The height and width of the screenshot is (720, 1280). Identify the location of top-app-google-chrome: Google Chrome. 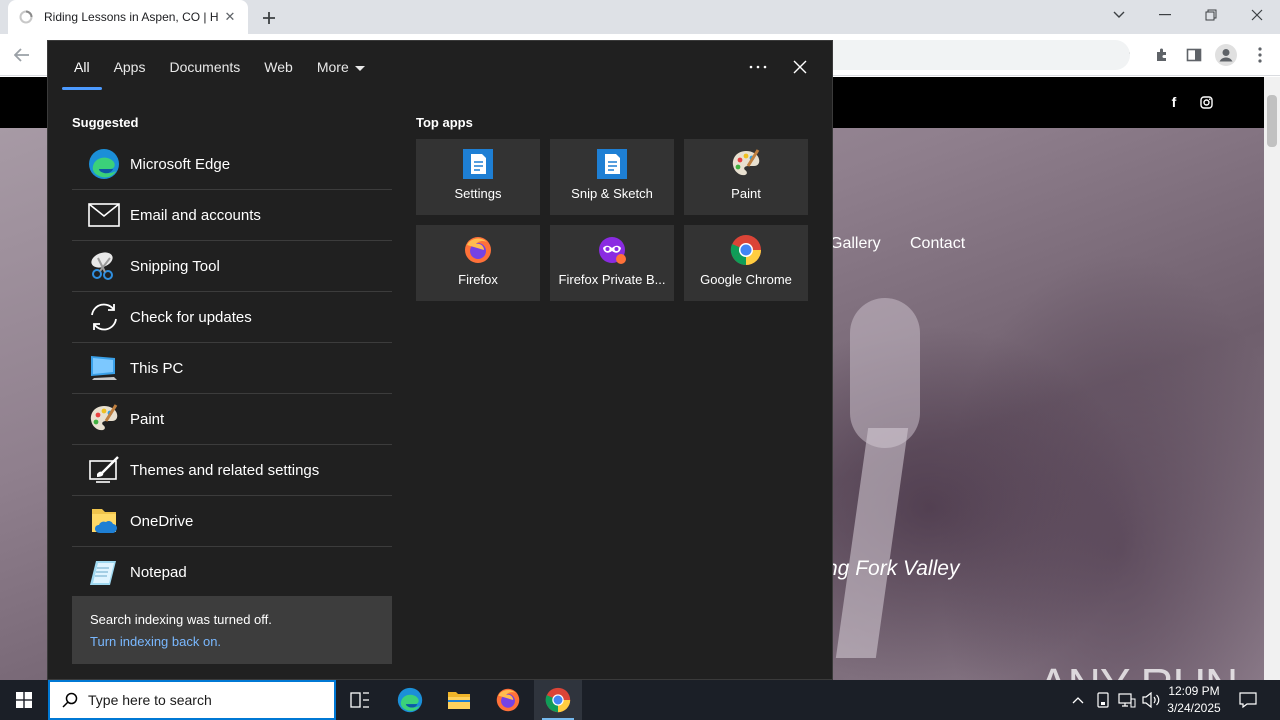
(746, 263).